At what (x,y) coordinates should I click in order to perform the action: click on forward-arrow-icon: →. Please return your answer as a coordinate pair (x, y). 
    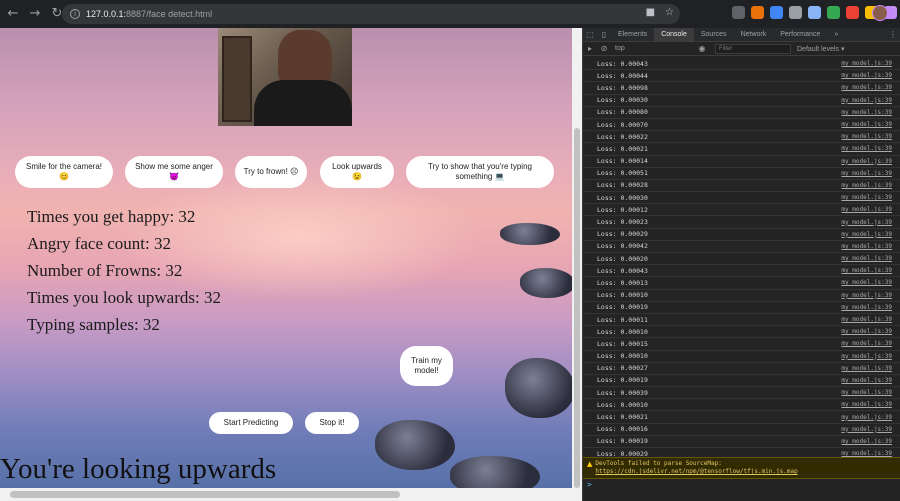
    Looking at the image, I should click on (35, 14).